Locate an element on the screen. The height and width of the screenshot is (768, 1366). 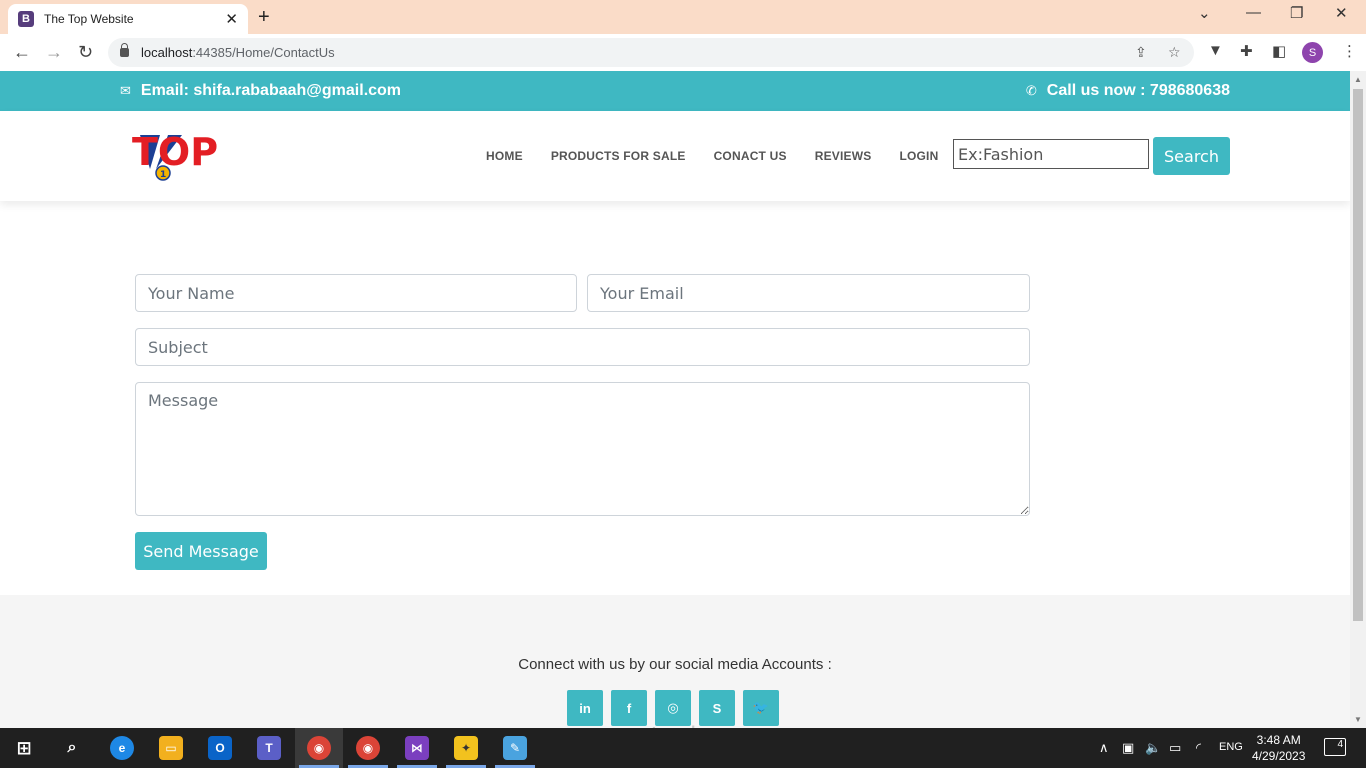
back-icon: ← is located at coordinates (22, 52).